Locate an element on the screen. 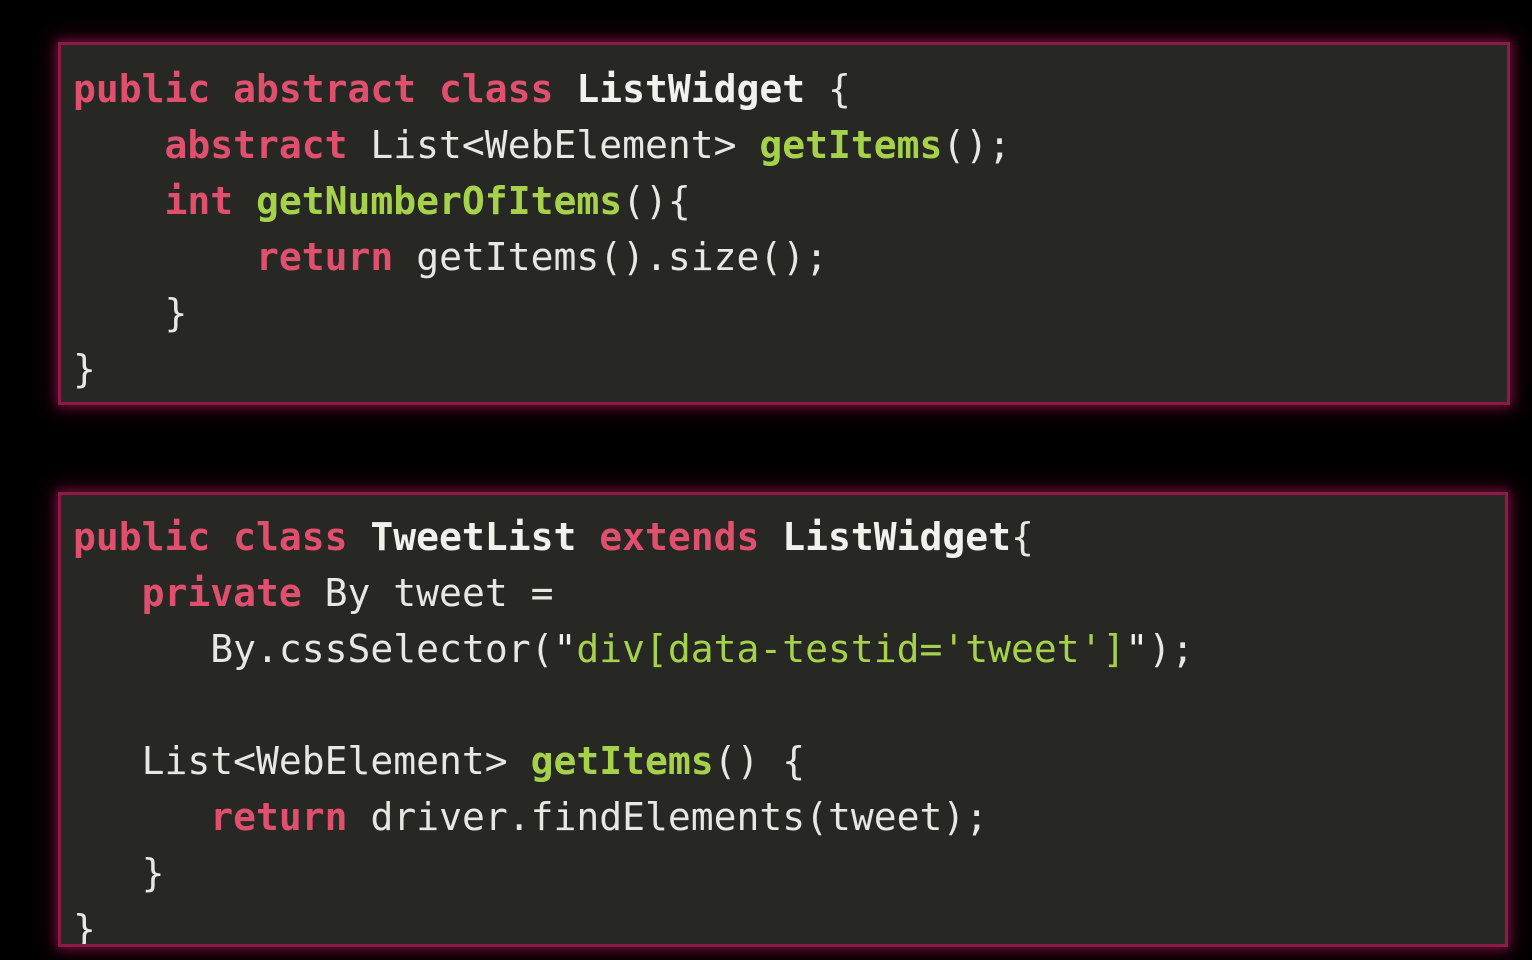  code-token-kw: int is located at coordinates (210, 201).